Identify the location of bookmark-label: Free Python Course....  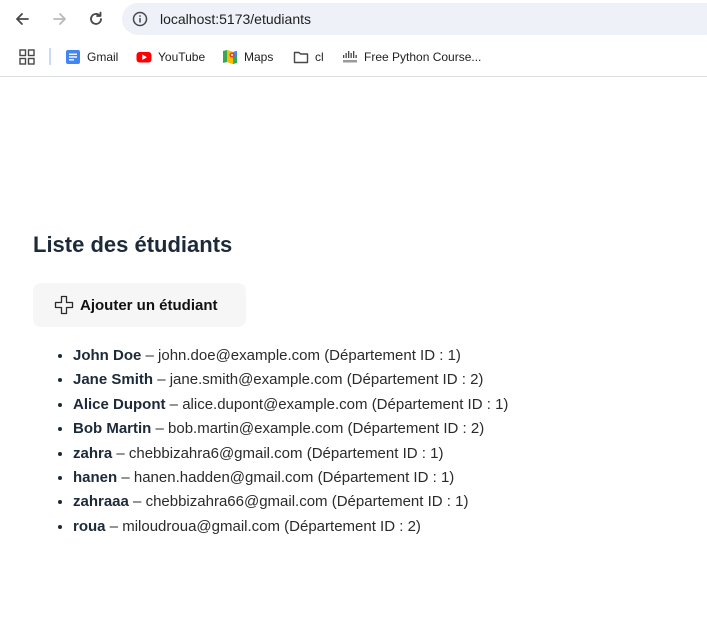
(423, 57).